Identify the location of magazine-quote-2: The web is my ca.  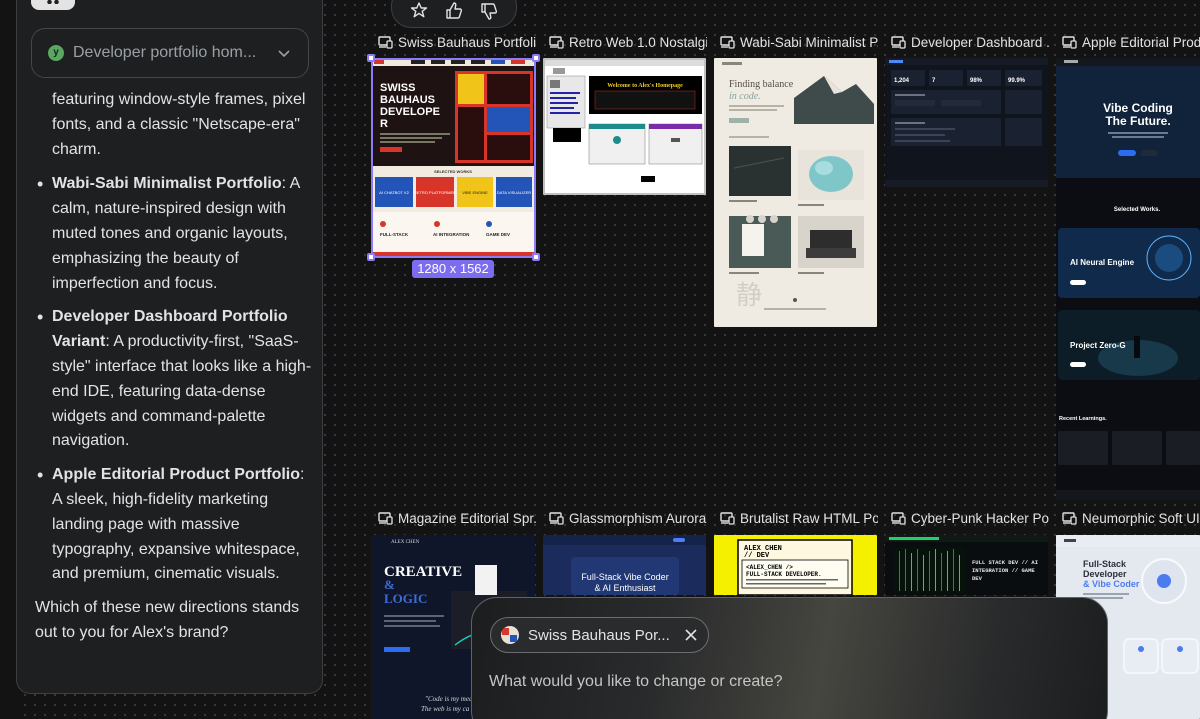
(445, 709).